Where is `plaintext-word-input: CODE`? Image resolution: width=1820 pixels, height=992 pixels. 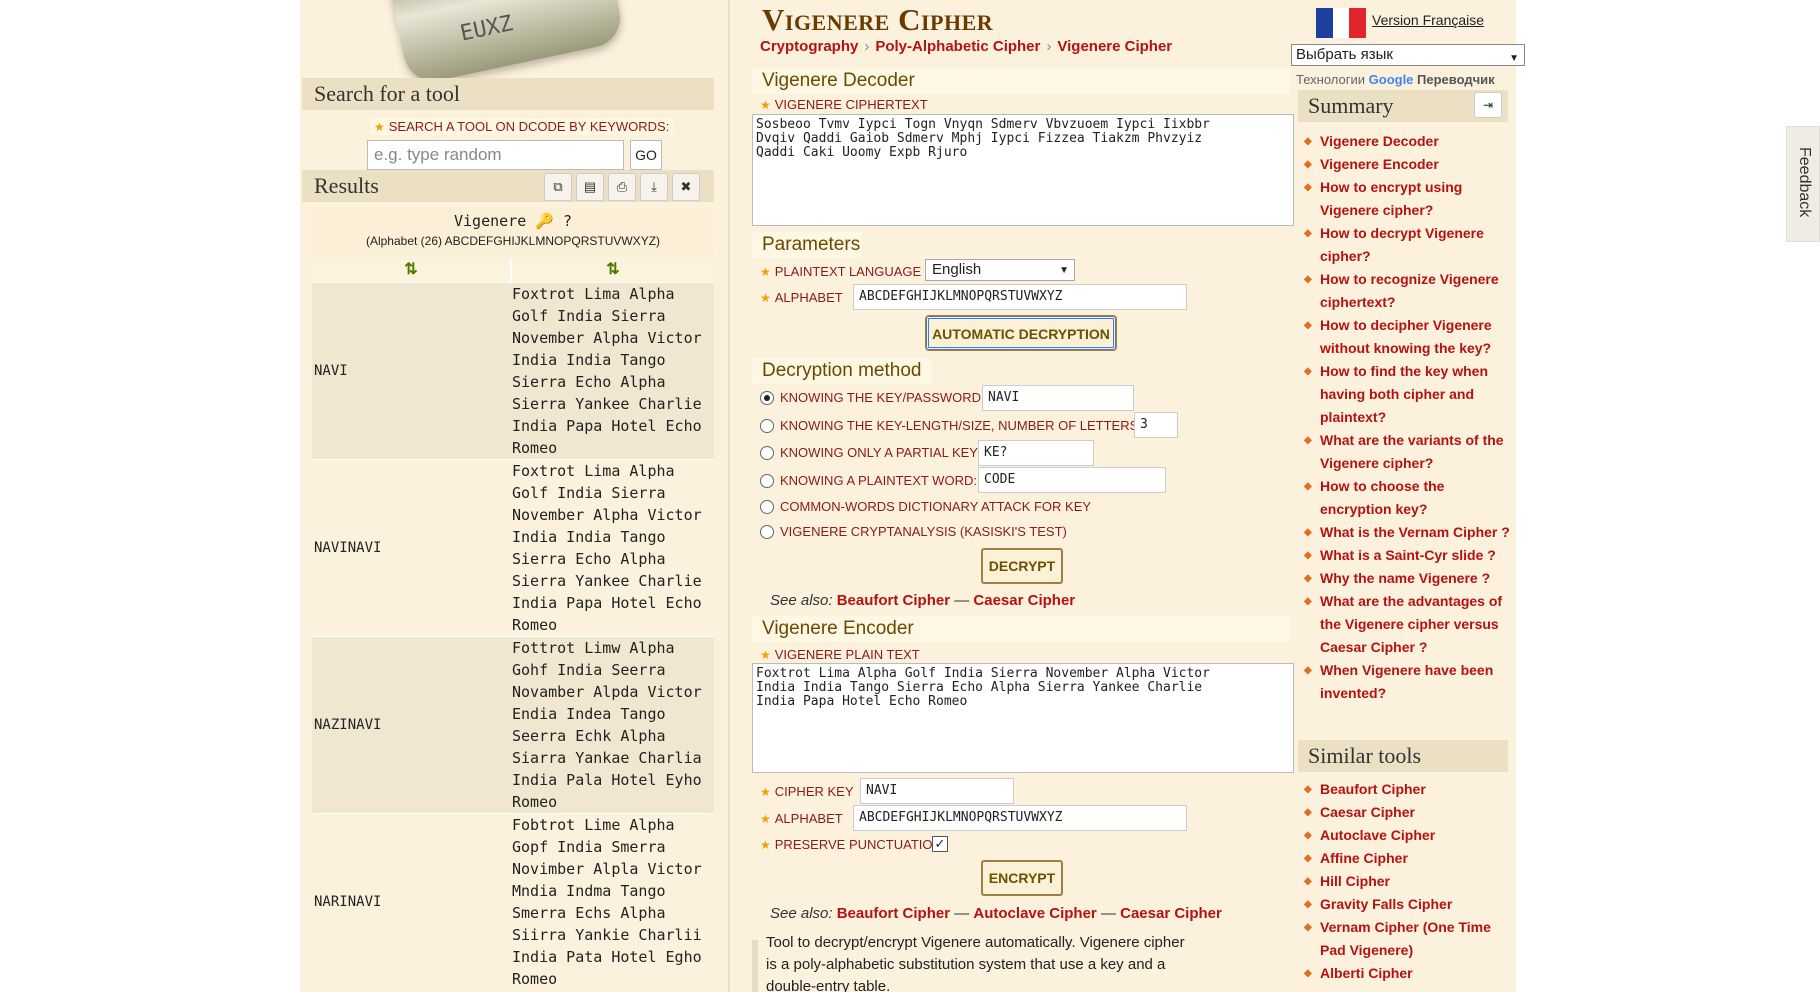 plaintext-word-input: CODE is located at coordinates (1072, 480).